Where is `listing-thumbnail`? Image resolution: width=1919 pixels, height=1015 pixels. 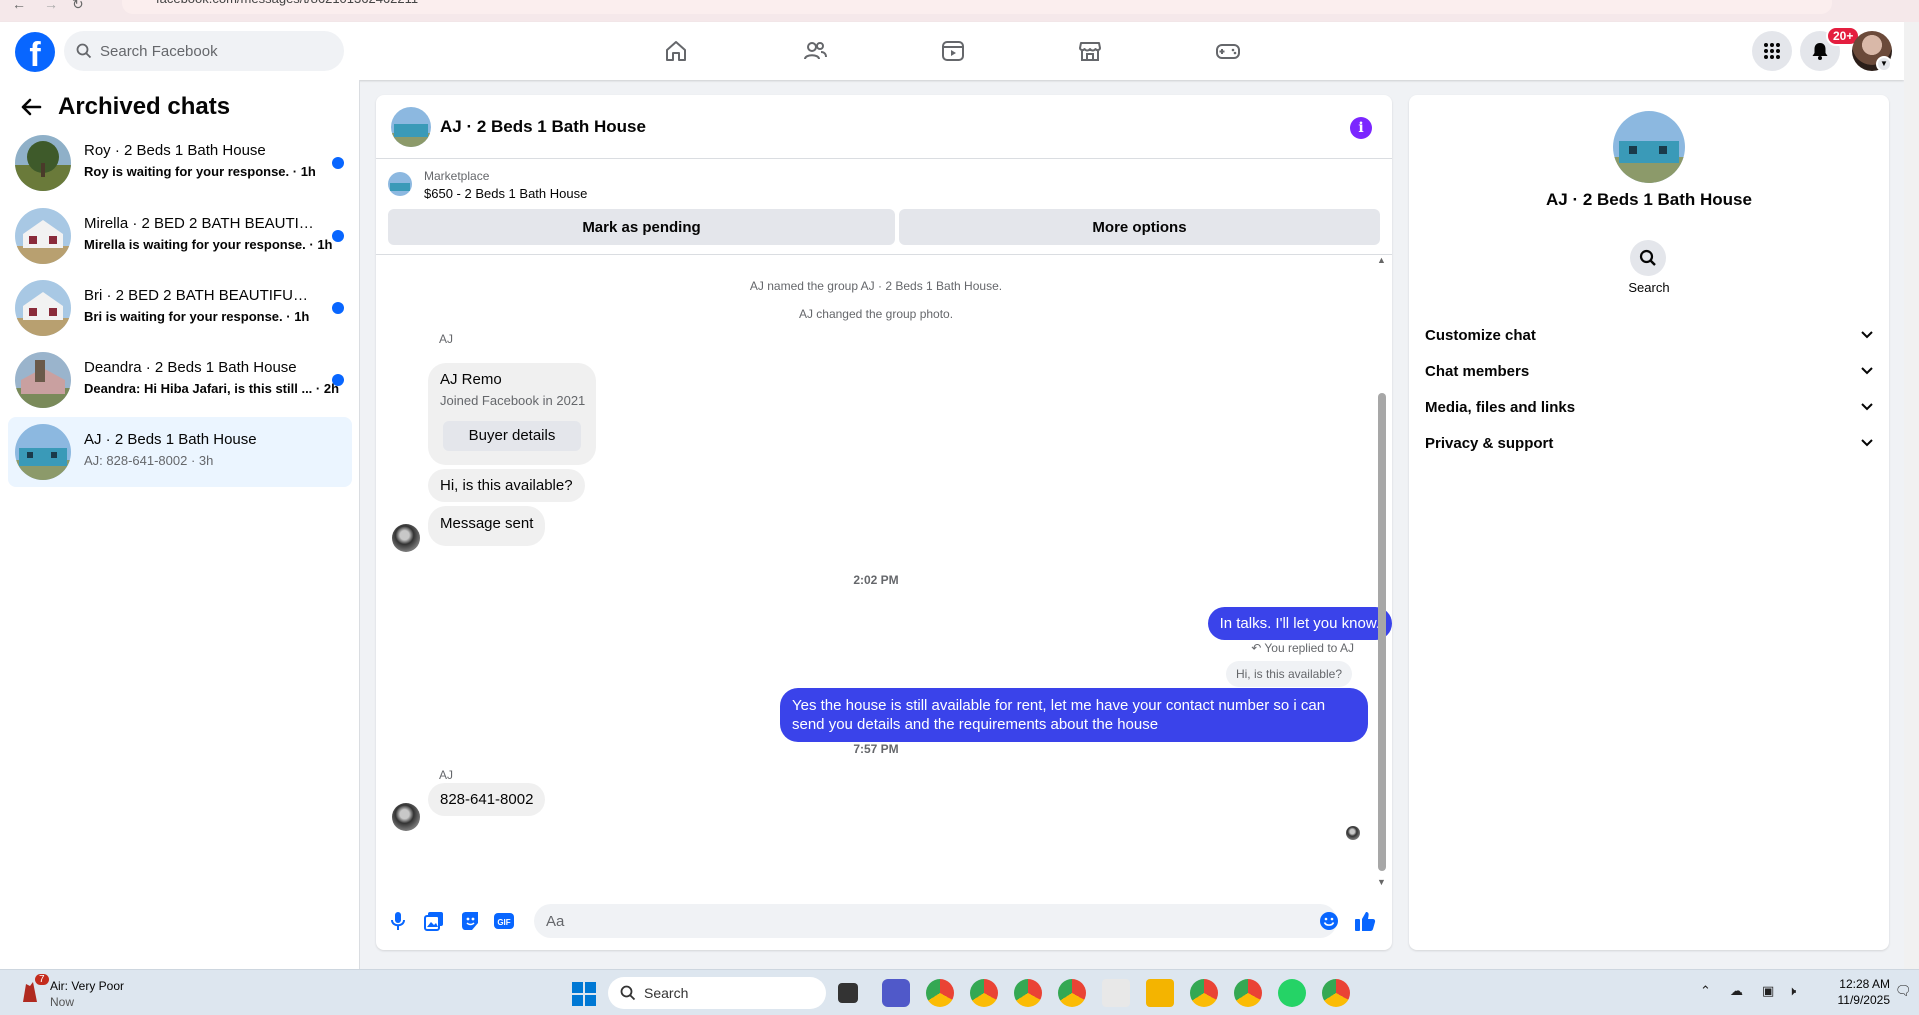 listing-thumbnail is located at coordinates (400, 184).